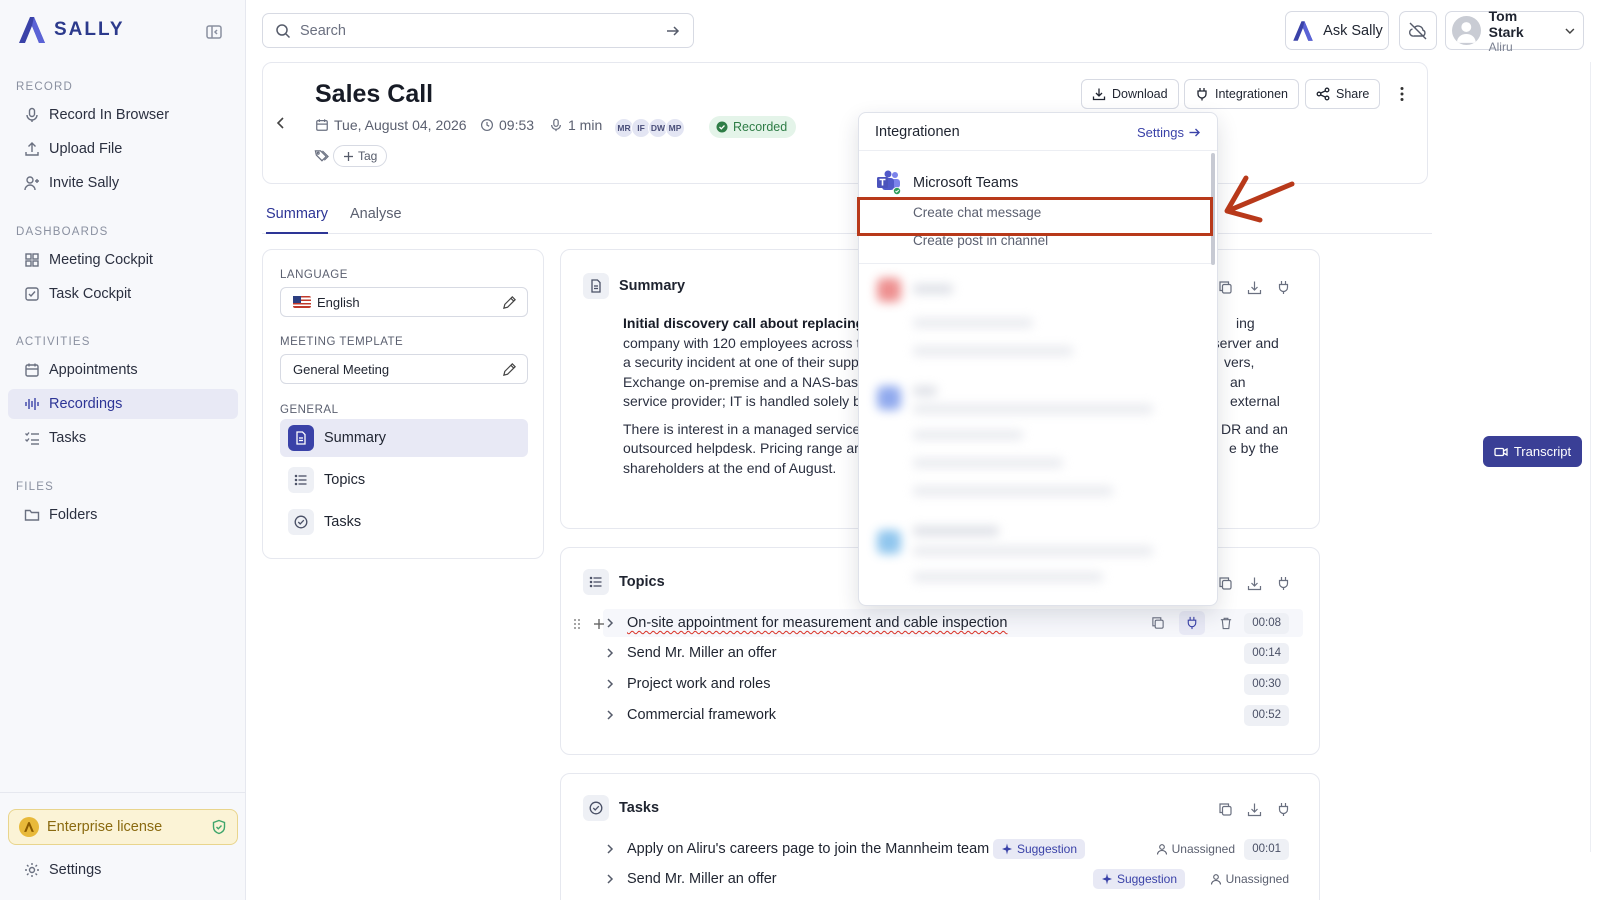 This screenshot has width=1600, height=900. What do you see at coordinates (1035, 216) in the screenshot?
I see `annotation-highlight-box` at bounding box center [1035, 216].